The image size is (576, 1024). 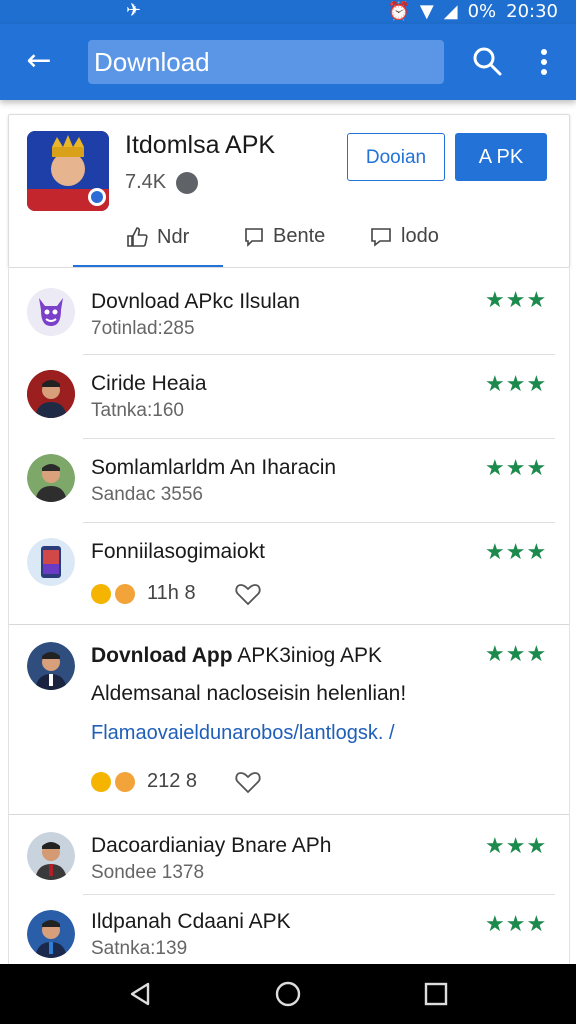 What do you see at coordinates (140, 994) in the screenshot?
I see `back-nav-icon` at bounding box center [140, 994].